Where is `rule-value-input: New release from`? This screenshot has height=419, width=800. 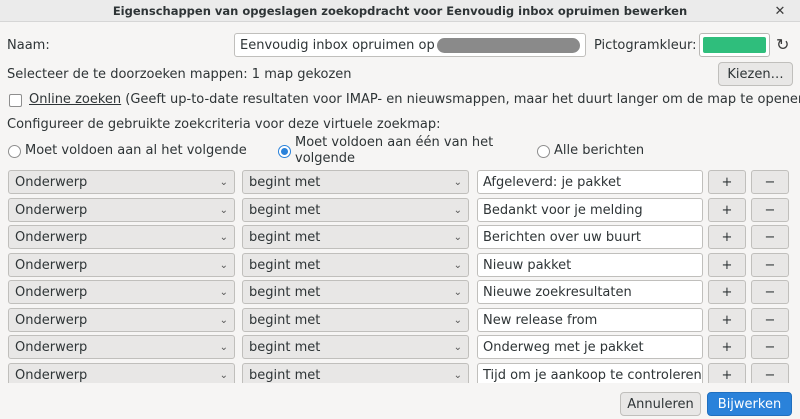
rule-value-input: New release from is located at coordinates (590, 320).